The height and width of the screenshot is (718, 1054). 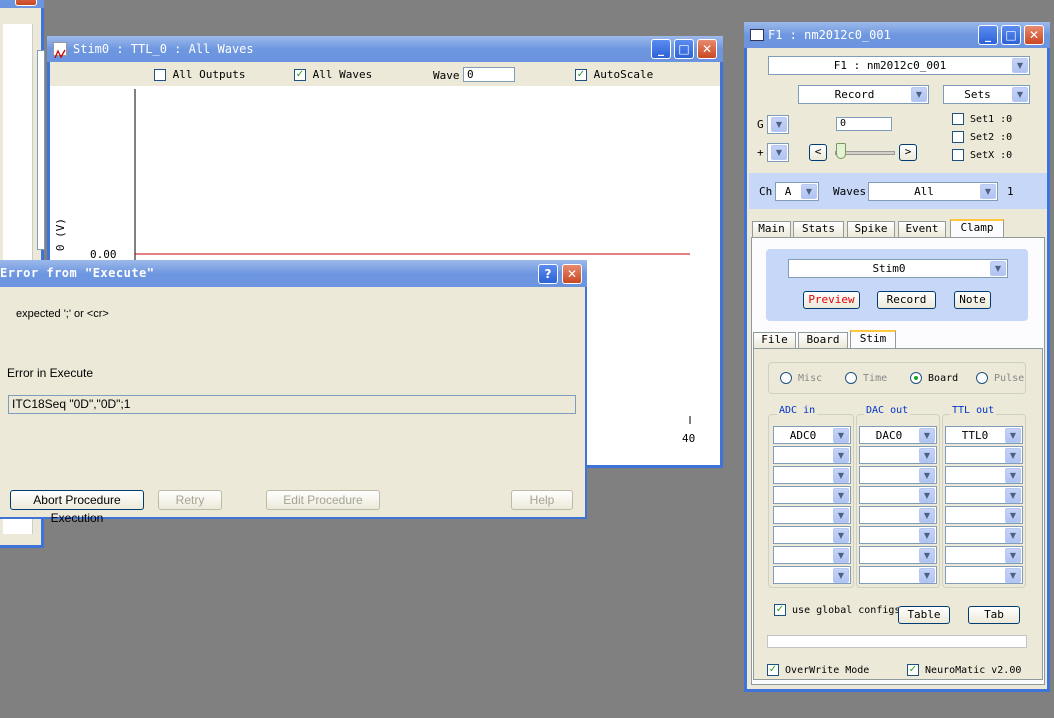 I want to click on folder-select: F1 : nm2012c0_001 ▼, so click(x=899, y=65).